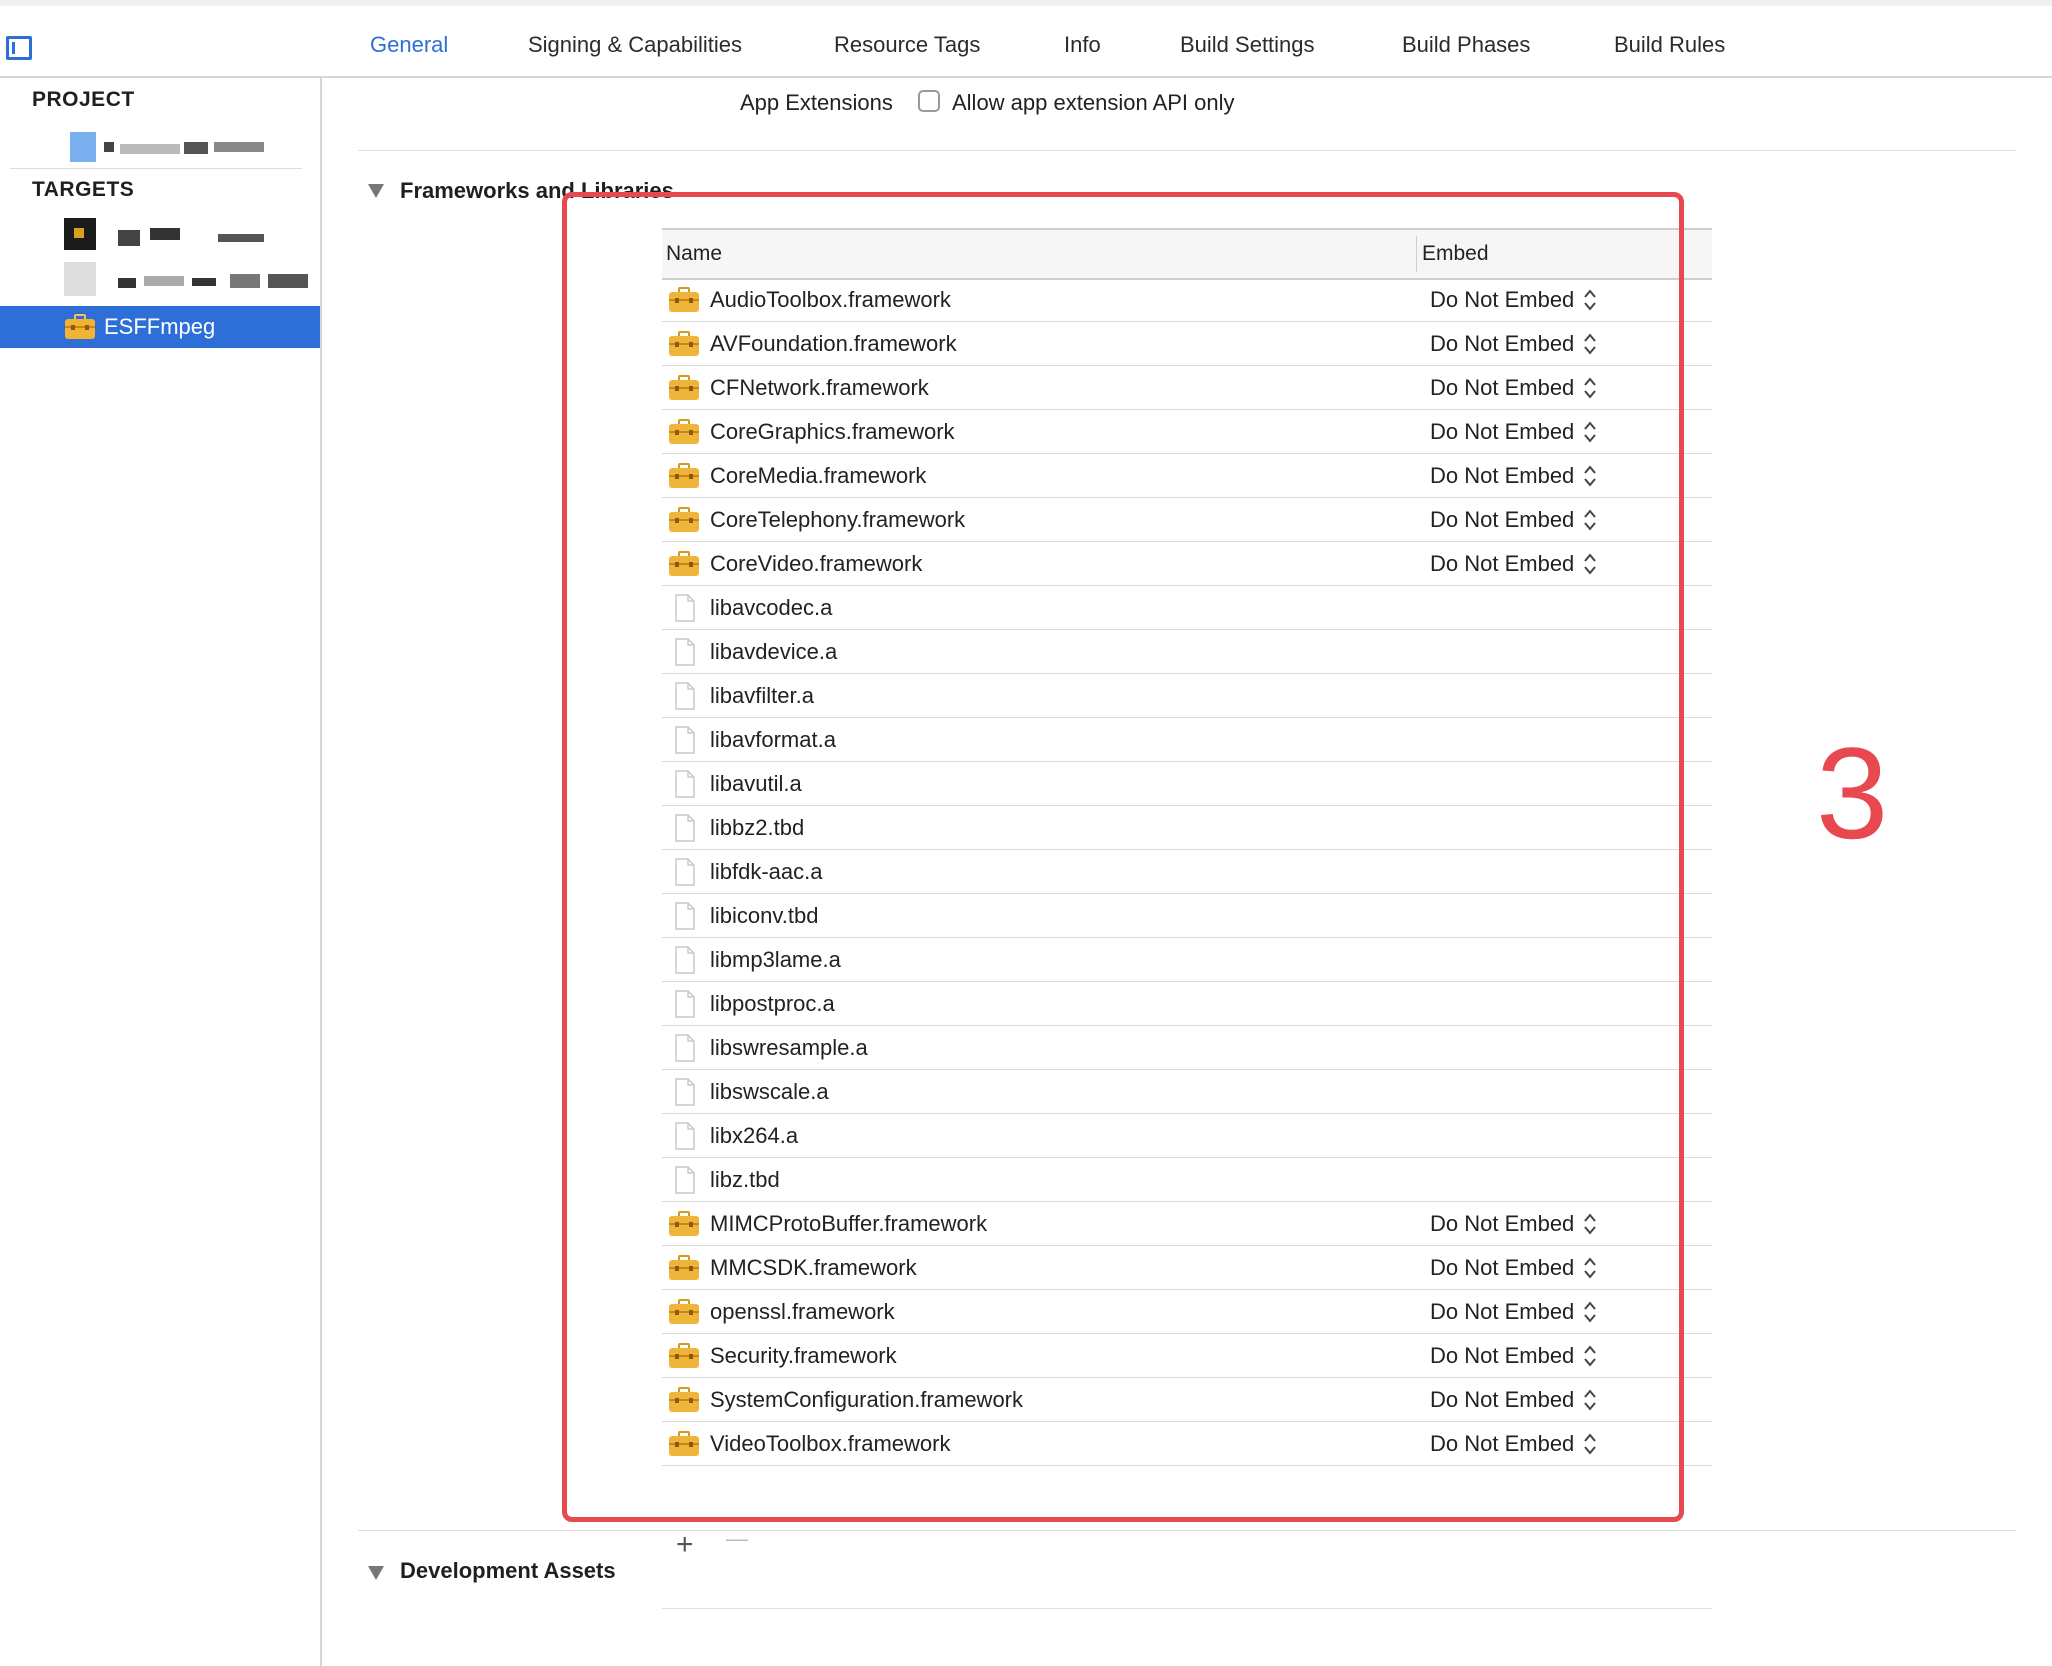  Describe the element at coordinates (1187, 1224) in the screenshot. I see `table-row: MIMCProtoBuffer.framework Do Not Embed` at that location.